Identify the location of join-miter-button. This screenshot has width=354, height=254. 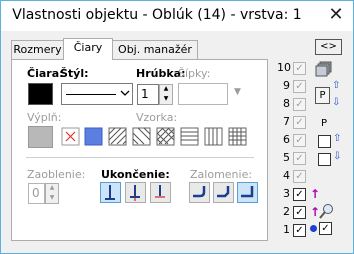
(247, 192).